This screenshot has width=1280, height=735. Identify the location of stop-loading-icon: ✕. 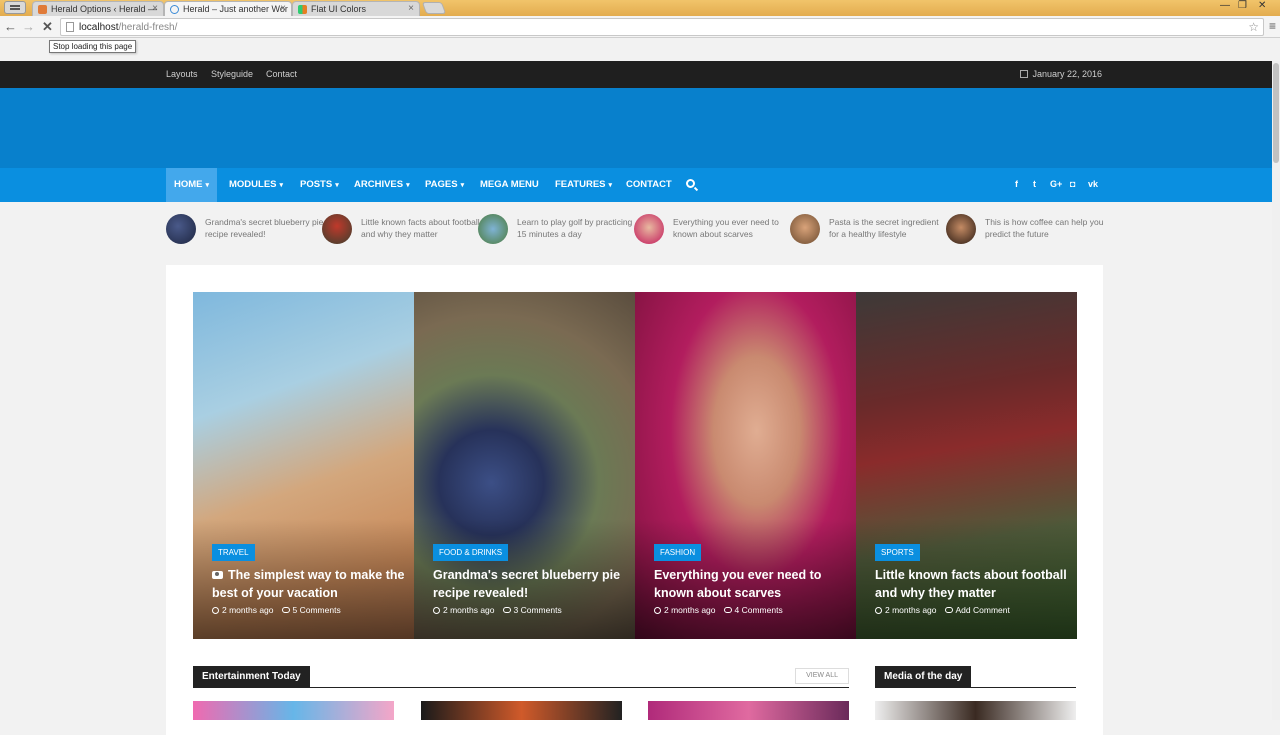
(47, 27).